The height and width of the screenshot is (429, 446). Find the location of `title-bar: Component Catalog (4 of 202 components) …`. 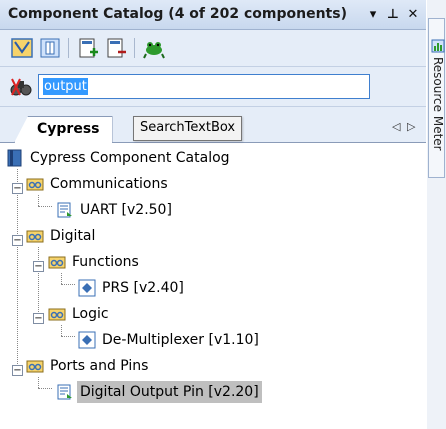

title-bar: Component Catalog (4 of 202 components) … is located at coordinates (213, 15).